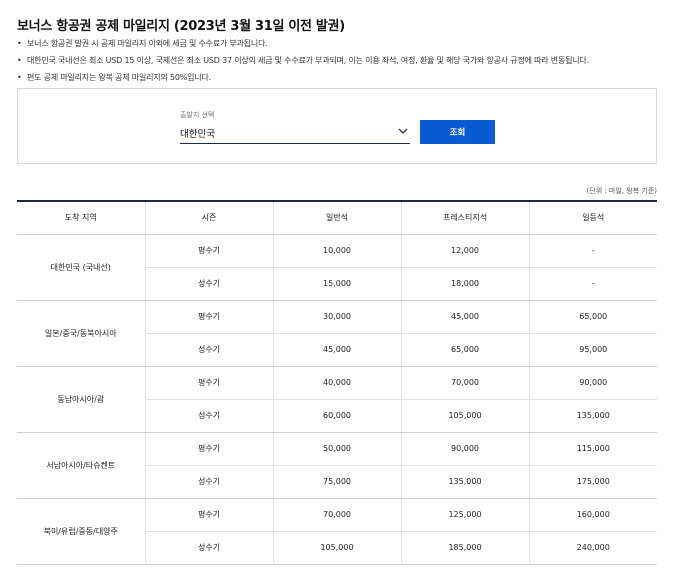  What do you see at coordinates (592, 383) in the screenshot?
I see `first-cell: 90,000` at bounding box center [592, 383].